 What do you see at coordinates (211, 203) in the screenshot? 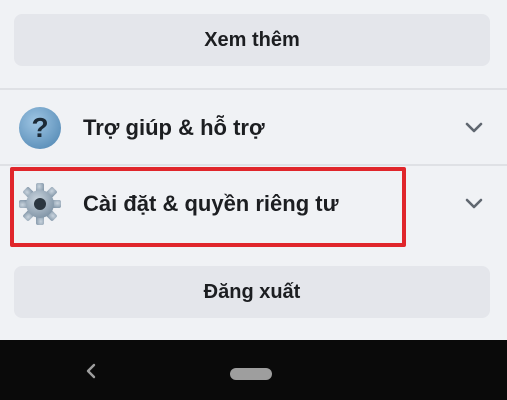
I see `settings-privacy-label: Cài đặt & quyền riêng tư` at bounding box center [211, 203].